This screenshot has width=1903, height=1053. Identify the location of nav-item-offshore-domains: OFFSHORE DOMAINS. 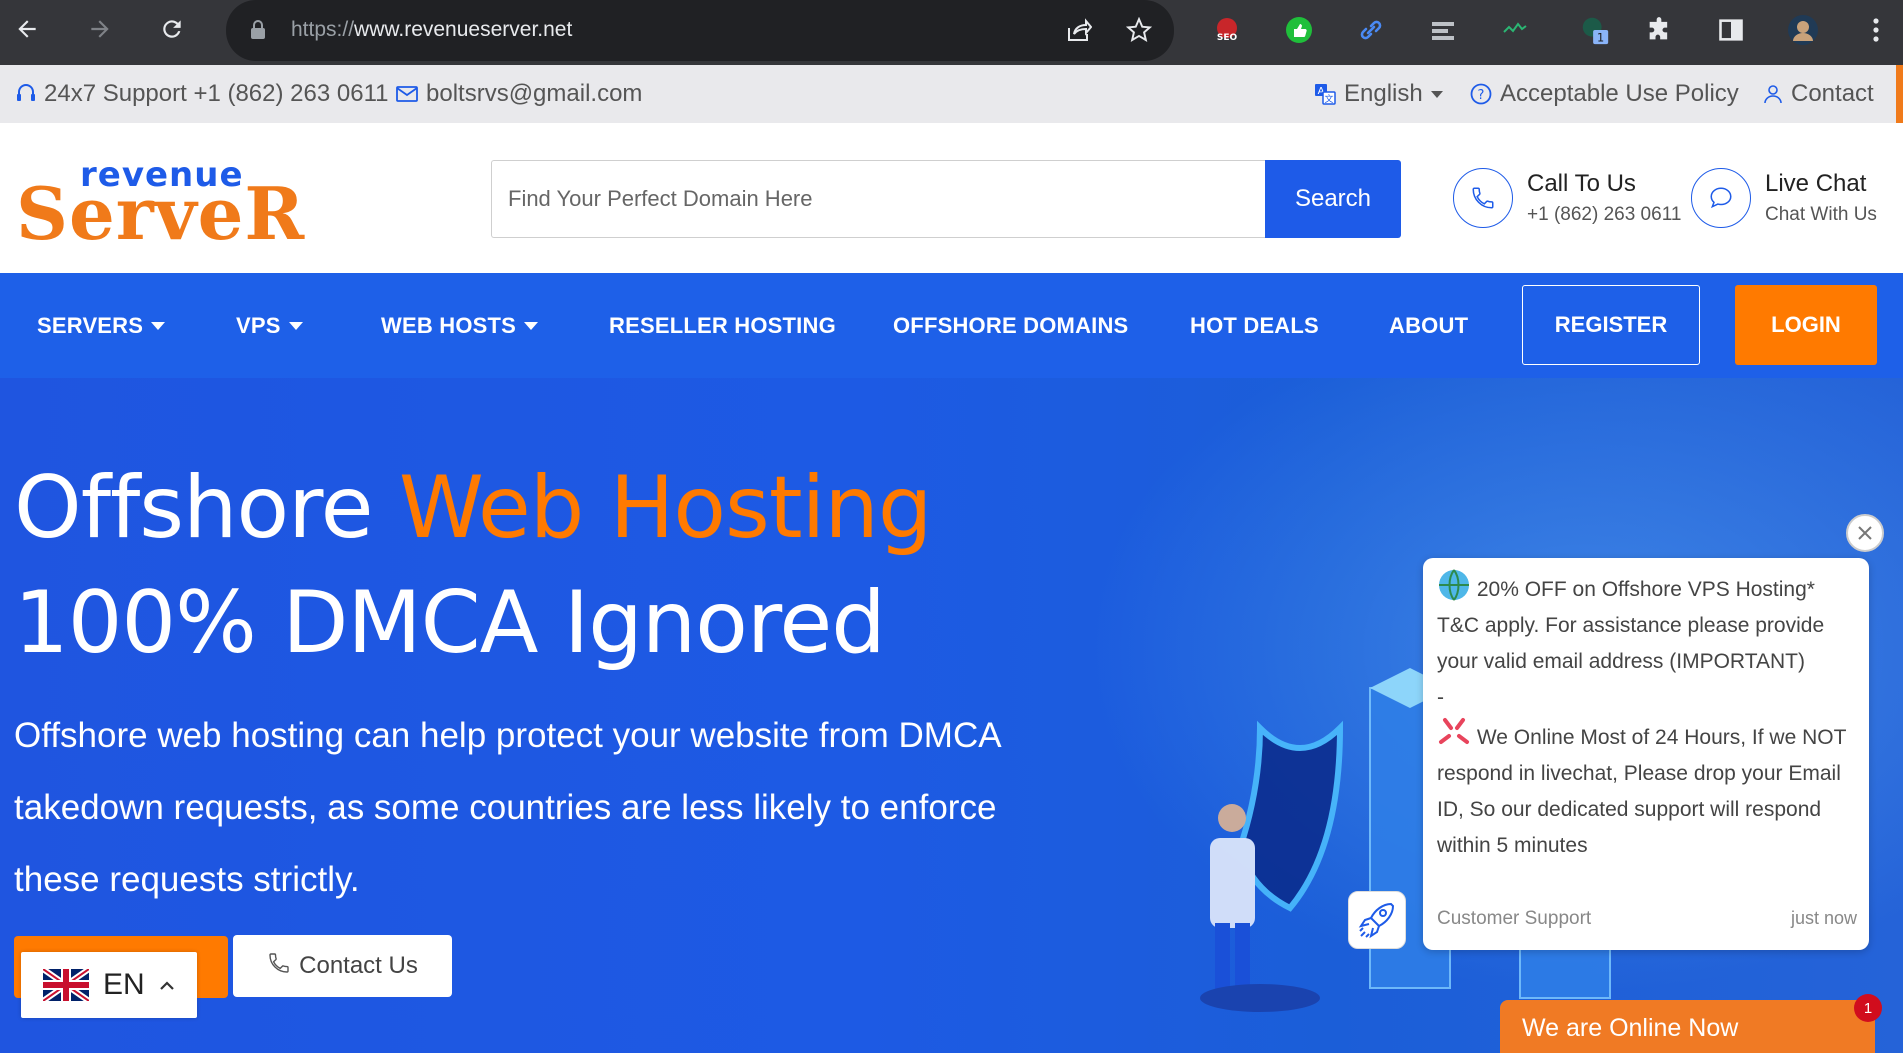
(1010, 326).